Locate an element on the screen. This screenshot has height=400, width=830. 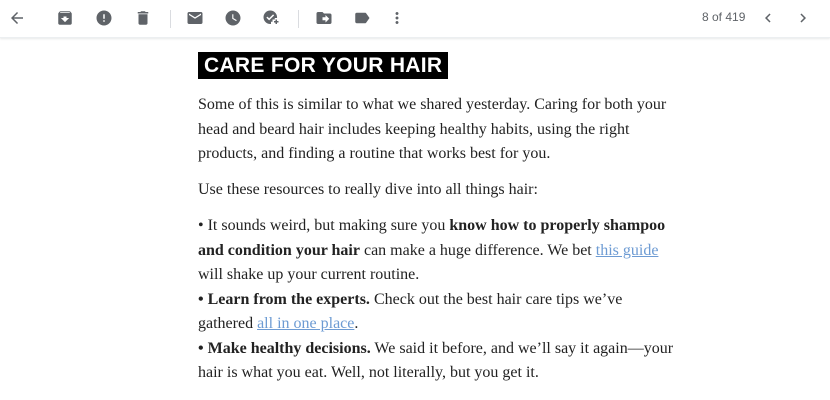
bullet2-bold: • Learn from the experts. is located at coordinates (284, 299).